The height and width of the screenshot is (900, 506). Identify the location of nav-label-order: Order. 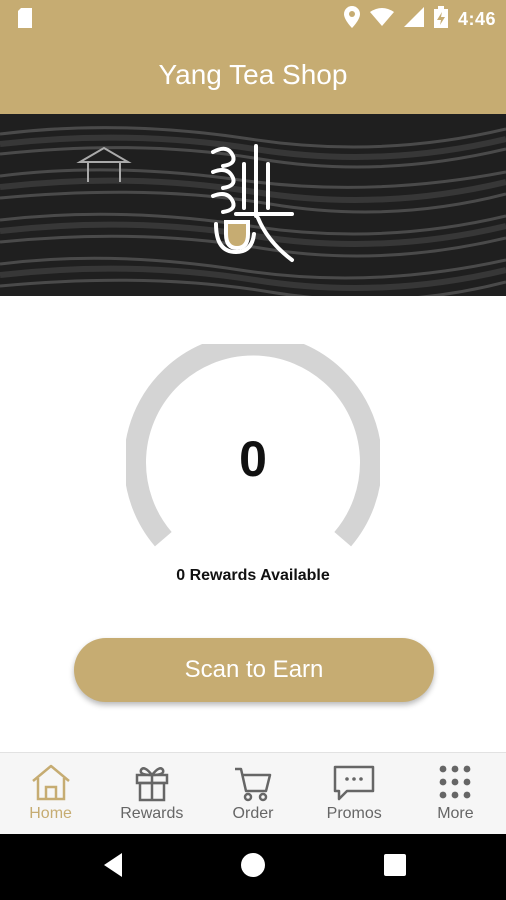
(253, 813).